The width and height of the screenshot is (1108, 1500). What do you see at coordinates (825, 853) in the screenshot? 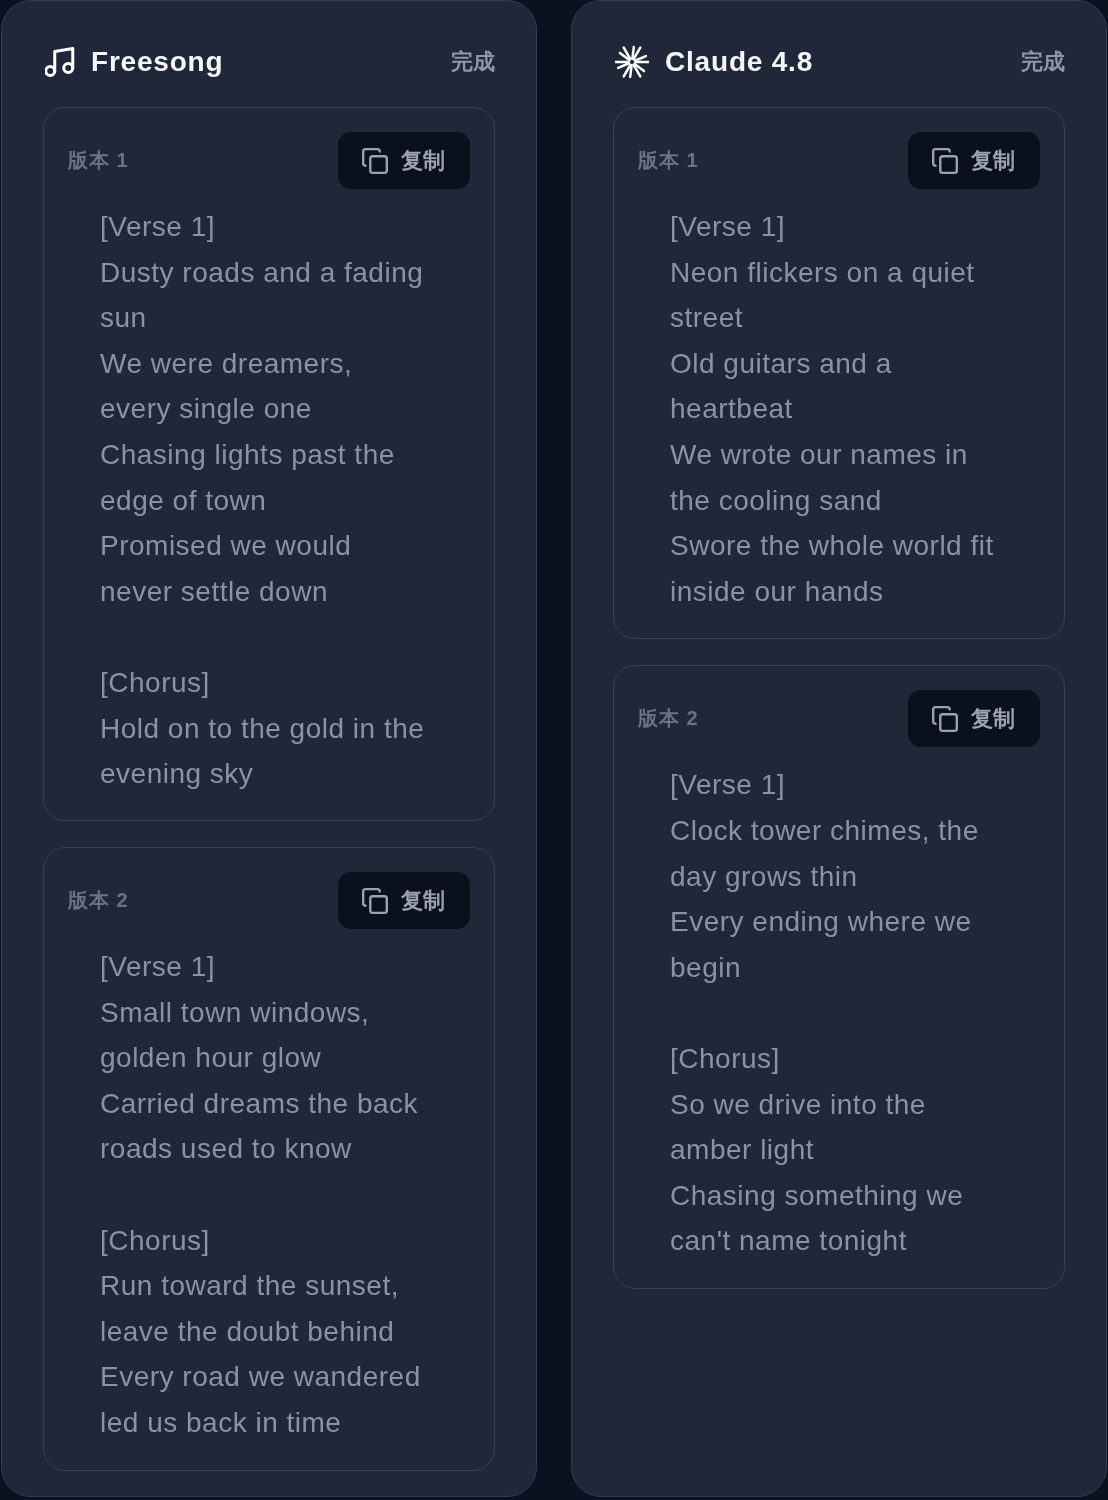
I see `lyric-line: Clock tower chimes, the day grows thin` at bounding box center [825, 853].